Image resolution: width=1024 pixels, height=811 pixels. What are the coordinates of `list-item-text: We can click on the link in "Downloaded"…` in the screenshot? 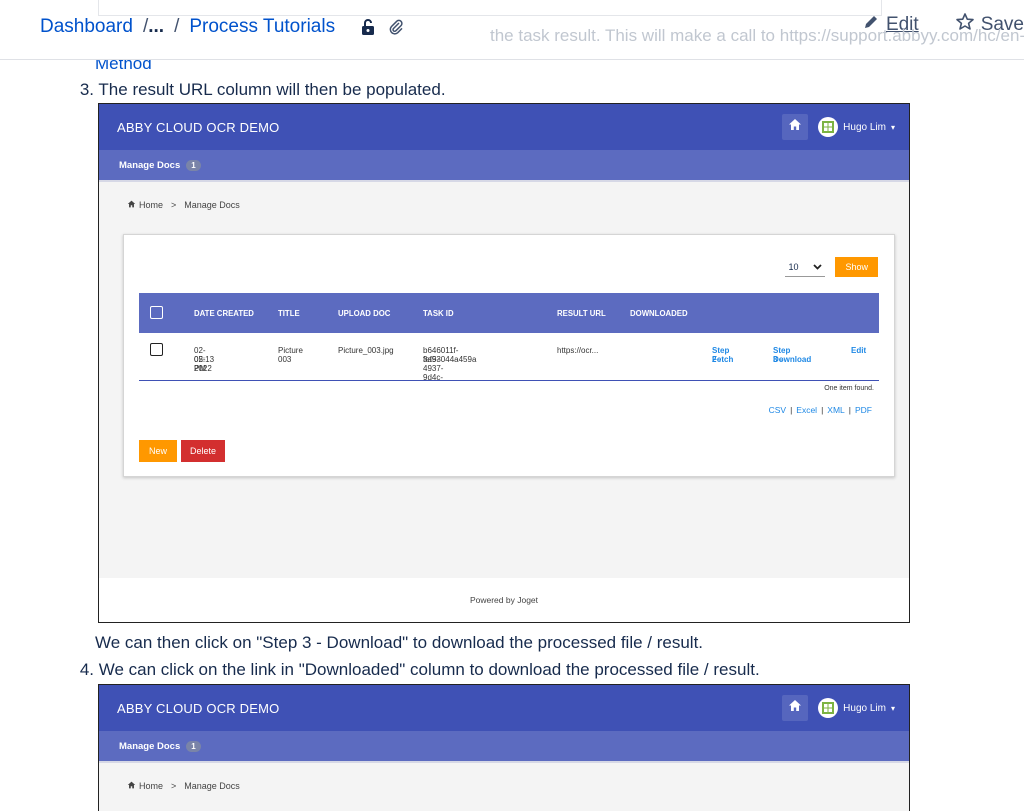 It's located at (429, 669).